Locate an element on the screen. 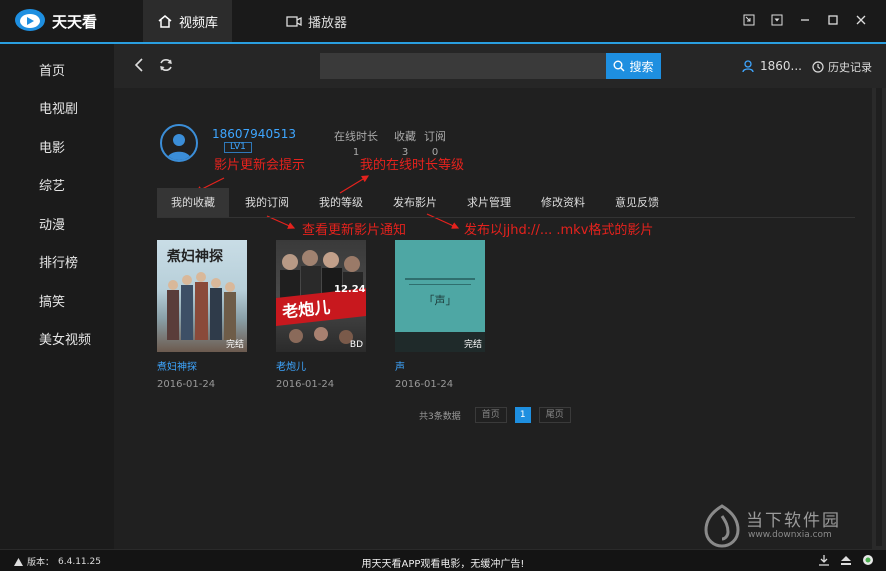 The width and height of the screenshot is (886, 571). clock-icon is located at coordinates (818, 67).